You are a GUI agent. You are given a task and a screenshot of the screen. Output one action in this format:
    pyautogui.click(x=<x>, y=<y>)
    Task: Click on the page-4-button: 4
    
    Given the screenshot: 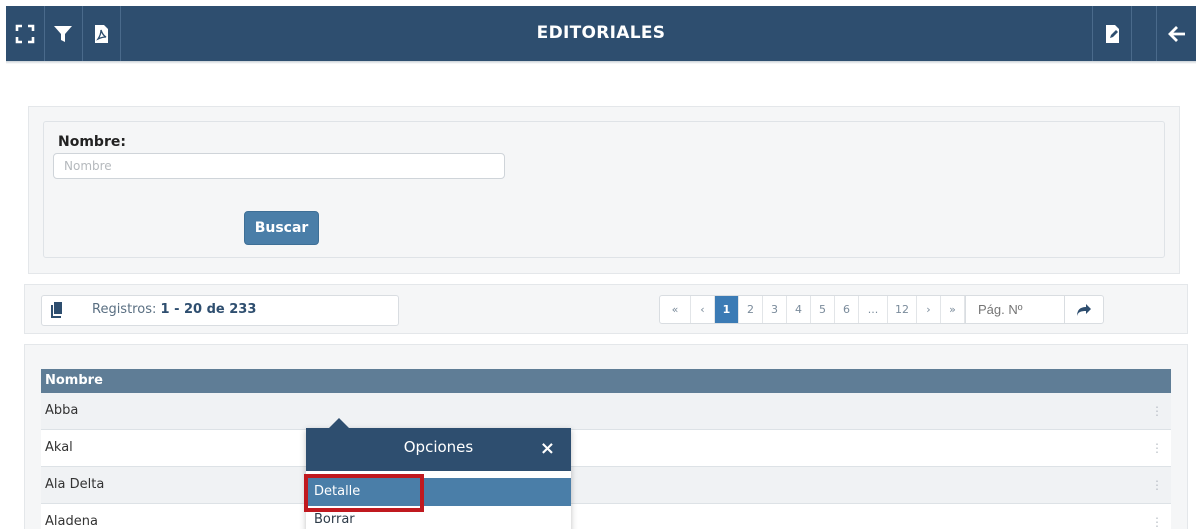 What is the action you would take?
    pyautogui.click(x=799, y=309)
    